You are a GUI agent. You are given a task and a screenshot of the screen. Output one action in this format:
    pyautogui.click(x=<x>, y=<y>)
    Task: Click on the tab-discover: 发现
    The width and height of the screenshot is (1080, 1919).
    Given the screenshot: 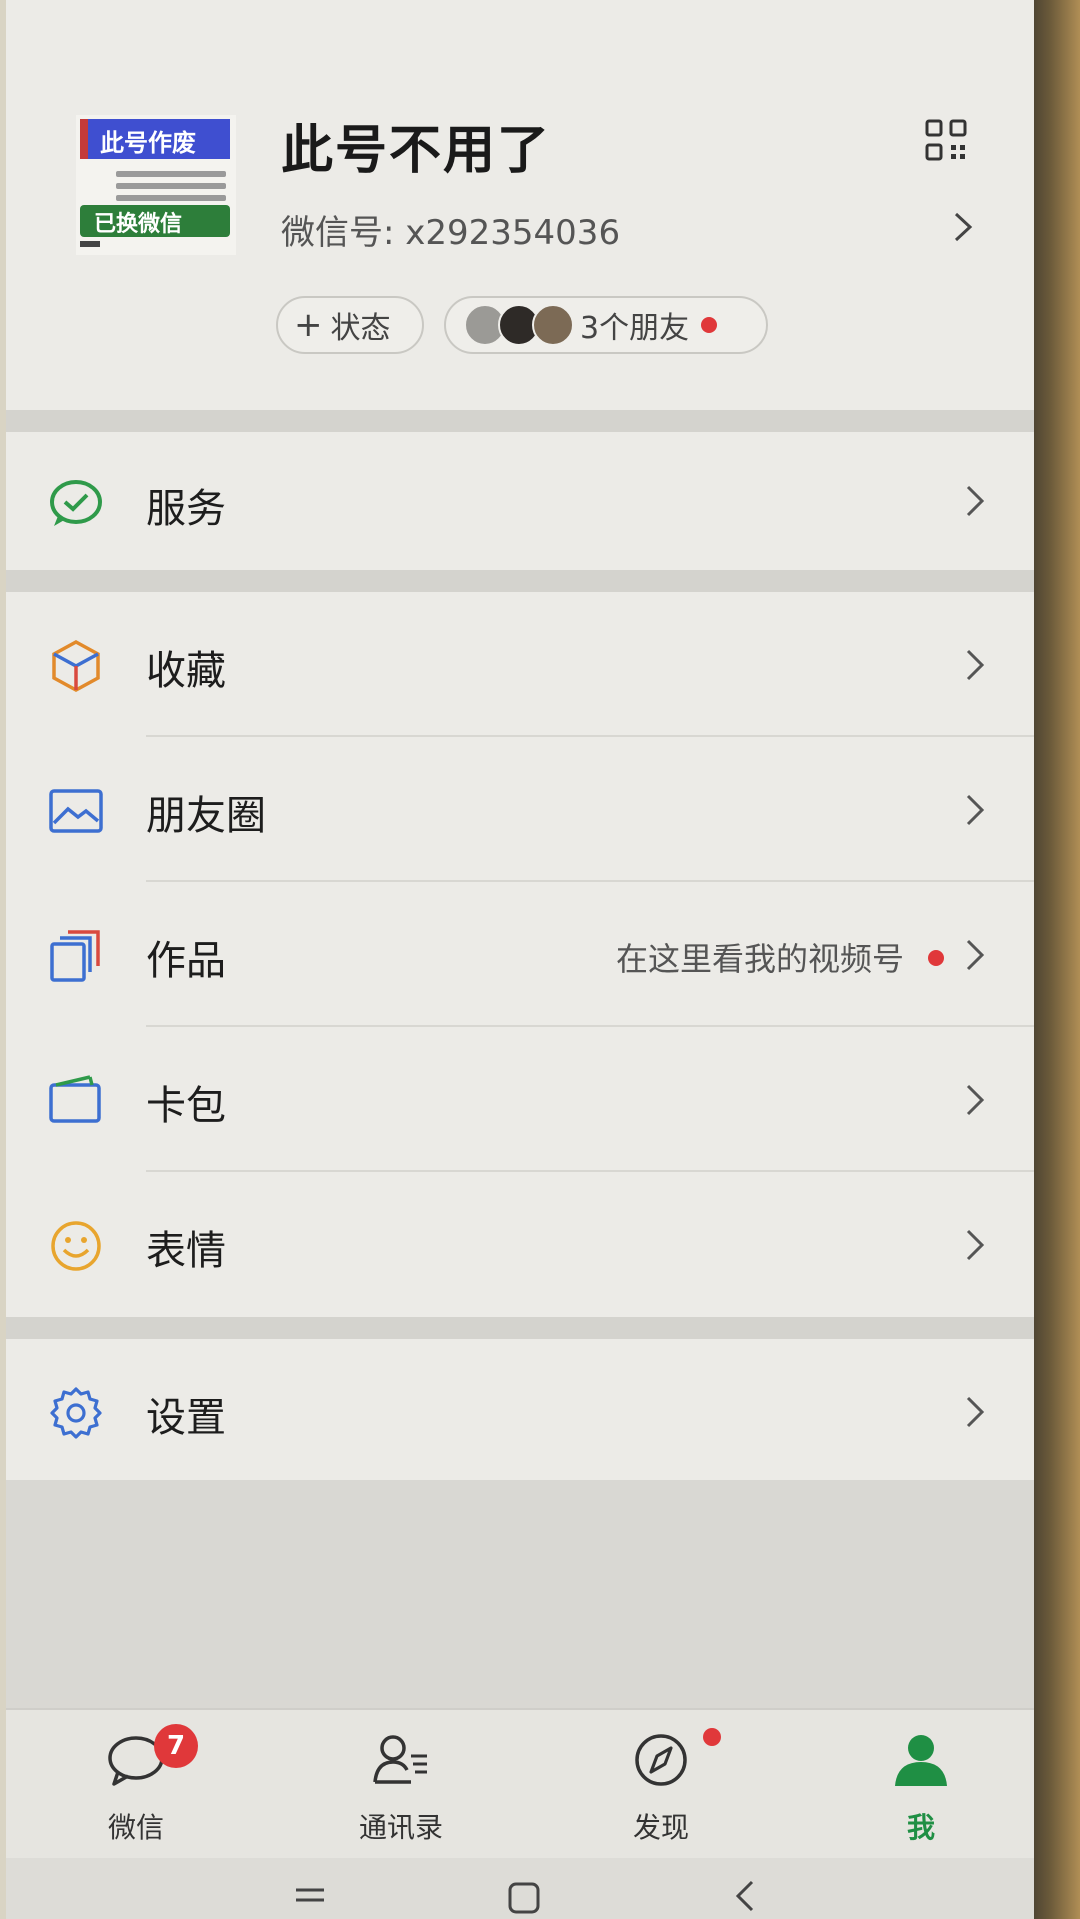 What is the action you would take?
    pyautogui.click(x=661, y=1785)
    